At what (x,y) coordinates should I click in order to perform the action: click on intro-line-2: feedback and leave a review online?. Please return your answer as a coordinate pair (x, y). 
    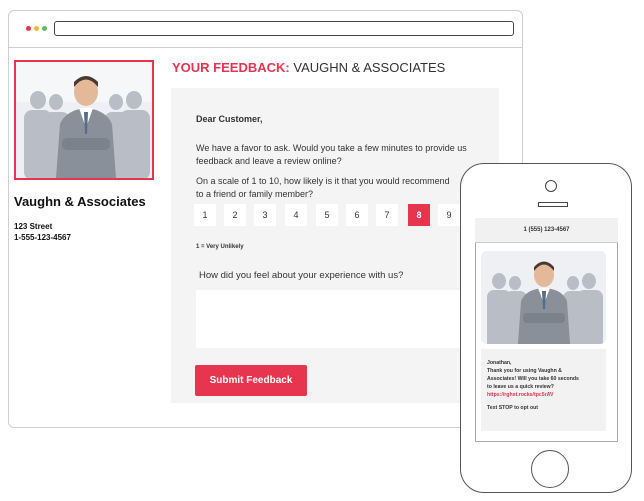
    Looking at the image, I should click on (269, 161).